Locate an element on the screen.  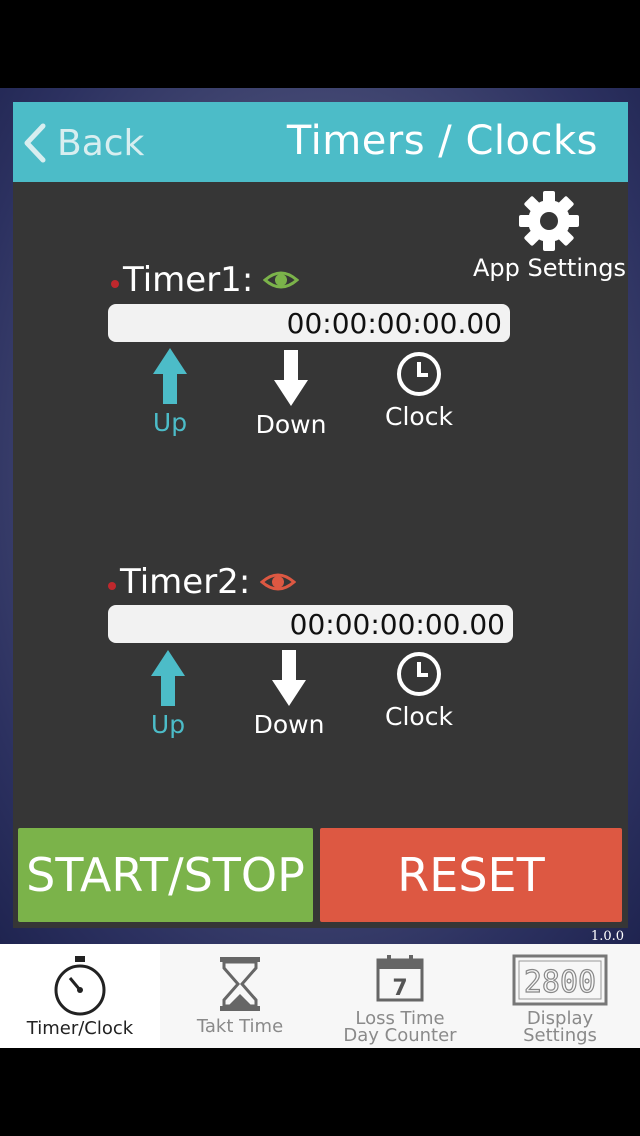
back-button: Back is located at coordinates (83, 143).